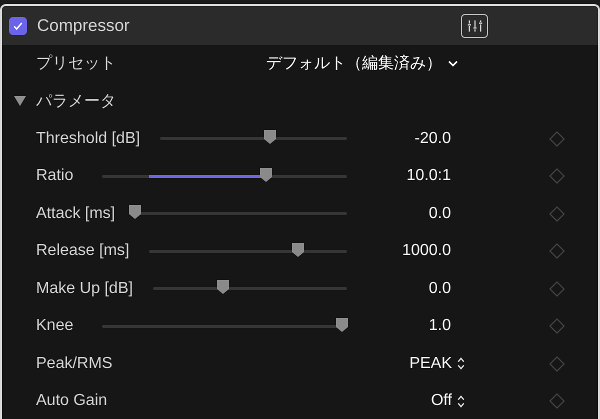 This screenshot has width=600, height=419. Describe the element at coordinates (88, 139) in the screenshot. I see `parameter-label: Threshold [dB]` at that location.